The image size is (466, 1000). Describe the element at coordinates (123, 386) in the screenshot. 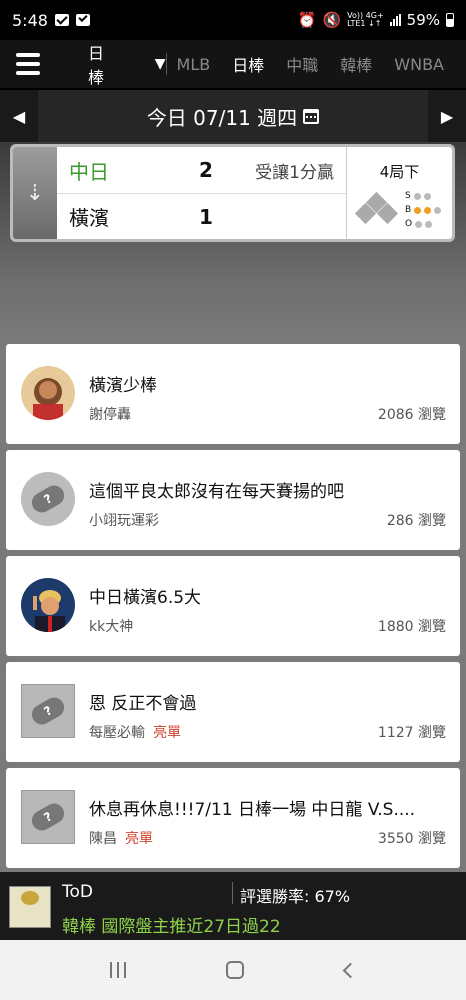

I see `post-title: 橫濱少棒` at that location.